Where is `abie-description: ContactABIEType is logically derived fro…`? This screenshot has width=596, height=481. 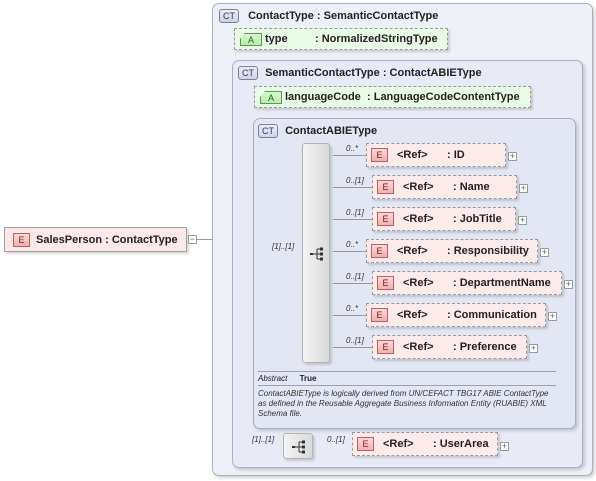 abie-description: ContactABIEType is logically derived fro… is located at coordinates (403, 403).